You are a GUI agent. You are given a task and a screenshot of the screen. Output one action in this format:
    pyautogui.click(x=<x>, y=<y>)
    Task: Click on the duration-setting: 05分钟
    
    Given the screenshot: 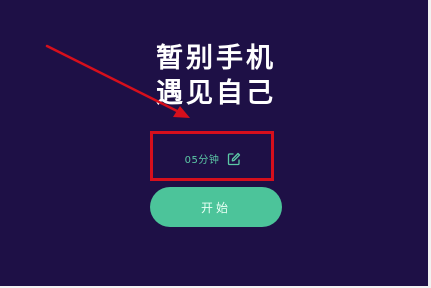 What is the action you would take?
    pyautogui.click(x=213, y=158)
    